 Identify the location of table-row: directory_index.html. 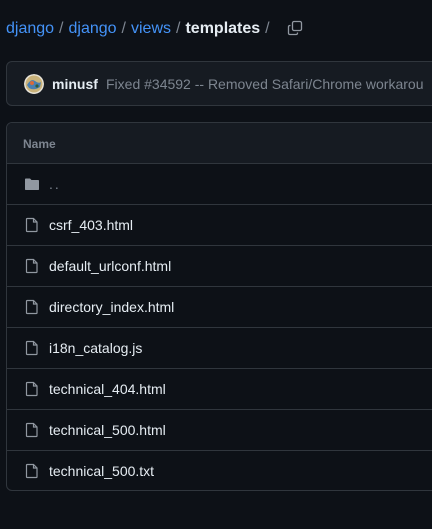
(219, 307).